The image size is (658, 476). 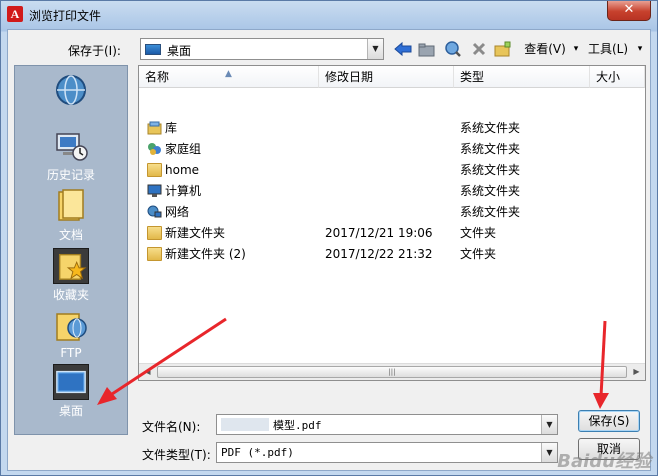 I want to click on file-name: 新建文件夹 (2), so click(x=205, y=254).